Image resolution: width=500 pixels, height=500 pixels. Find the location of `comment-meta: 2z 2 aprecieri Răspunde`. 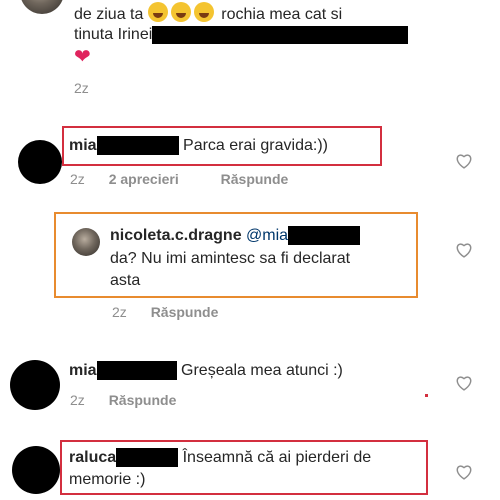

comment-meta: 2z 2 aprecieri Răspunde is located at coordinates (179, 179).